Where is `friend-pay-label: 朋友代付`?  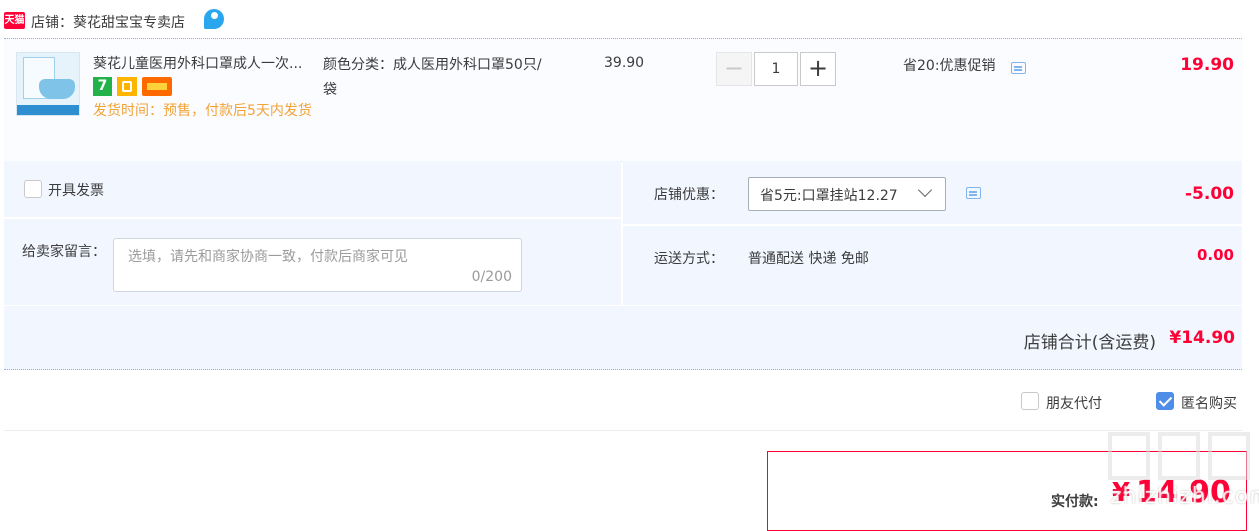
friend-pay-label: 朋友代付 is located at coordinates (1074, 403).